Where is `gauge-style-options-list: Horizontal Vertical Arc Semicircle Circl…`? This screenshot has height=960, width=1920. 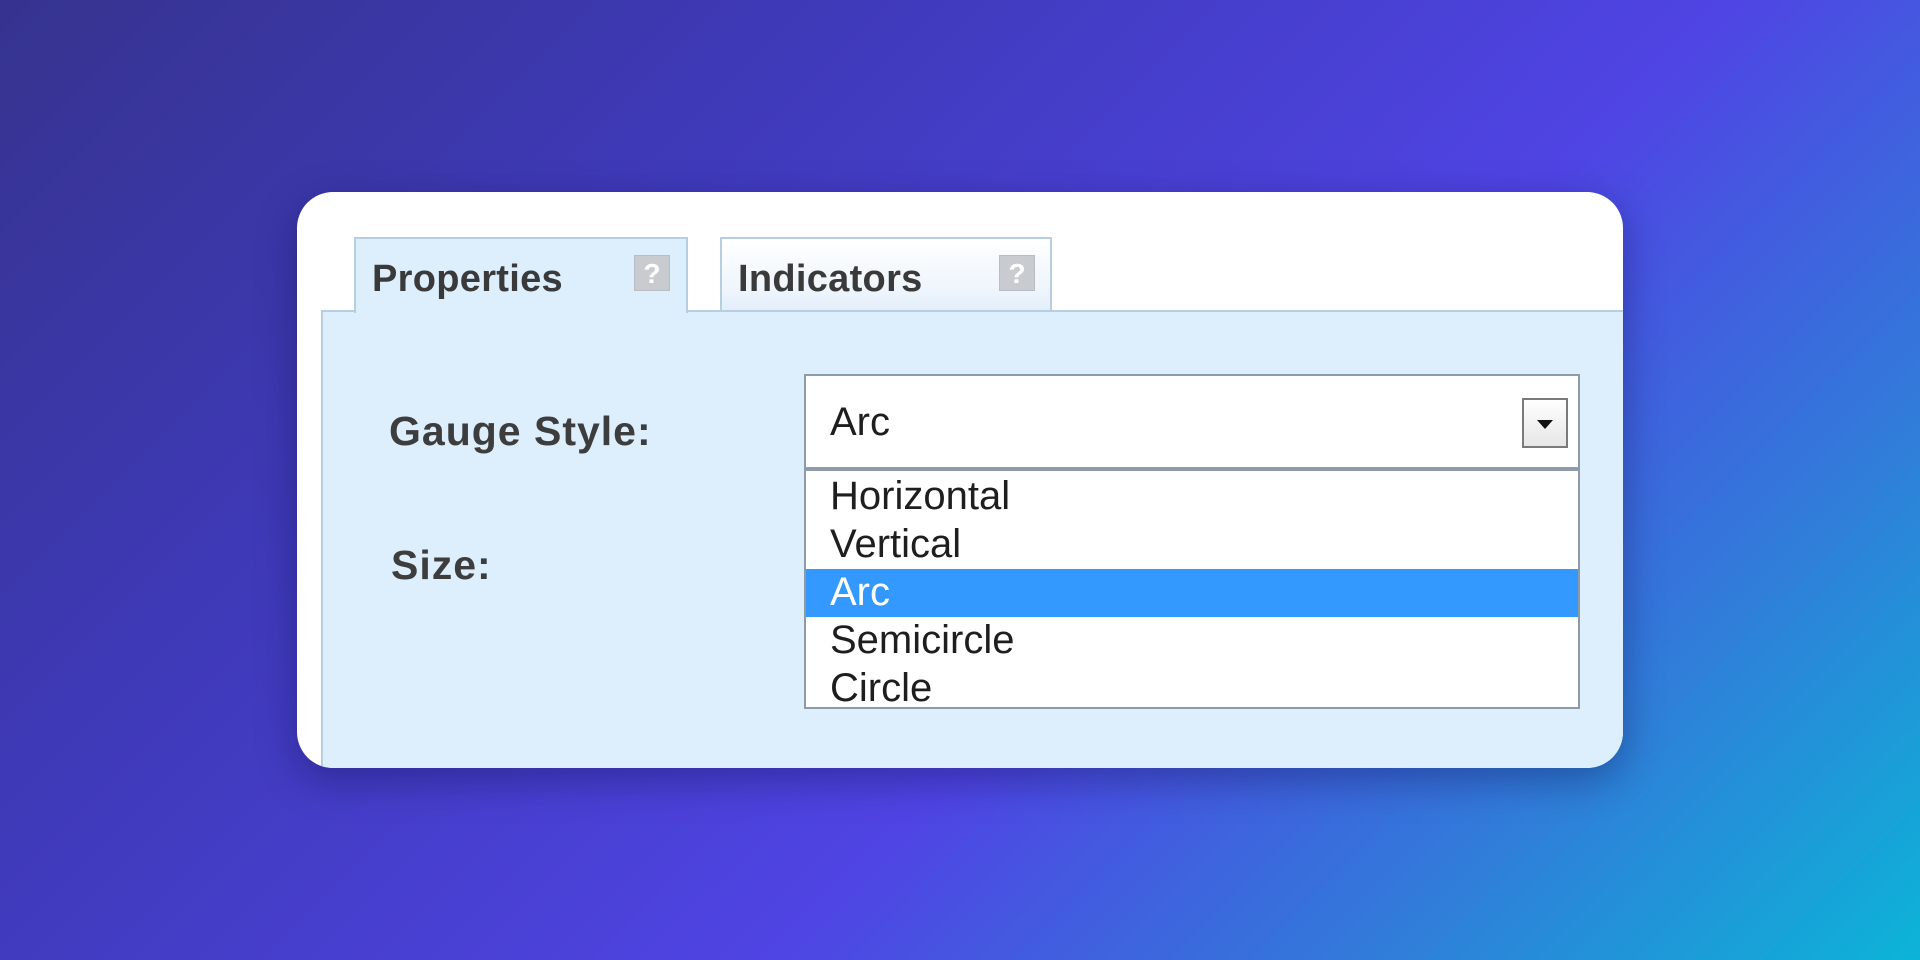 gauge-style-options-list: Horizontal Vertical Arc Semicircle Circl… is located at coordinates (1192, 589).